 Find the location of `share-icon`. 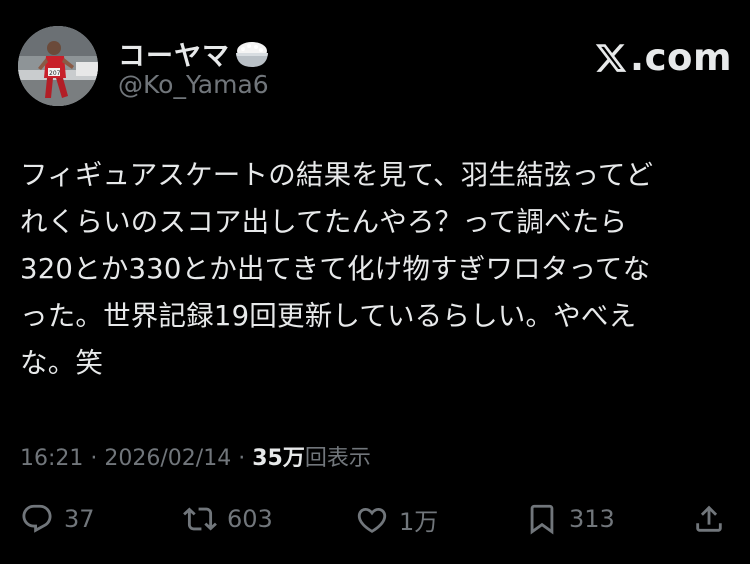

share-icon is located at coordinates (709, 518).